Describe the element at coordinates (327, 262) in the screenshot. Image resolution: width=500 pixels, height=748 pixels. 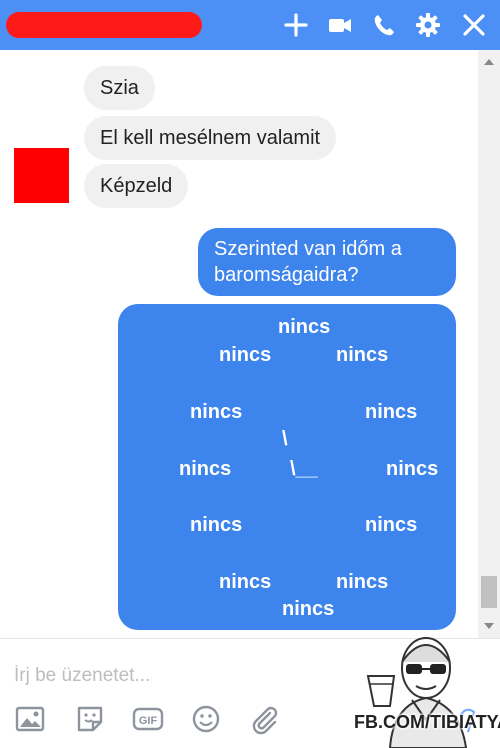
I see `outgoing-message: Szerinted van időm a baromságaidra?` at that location.